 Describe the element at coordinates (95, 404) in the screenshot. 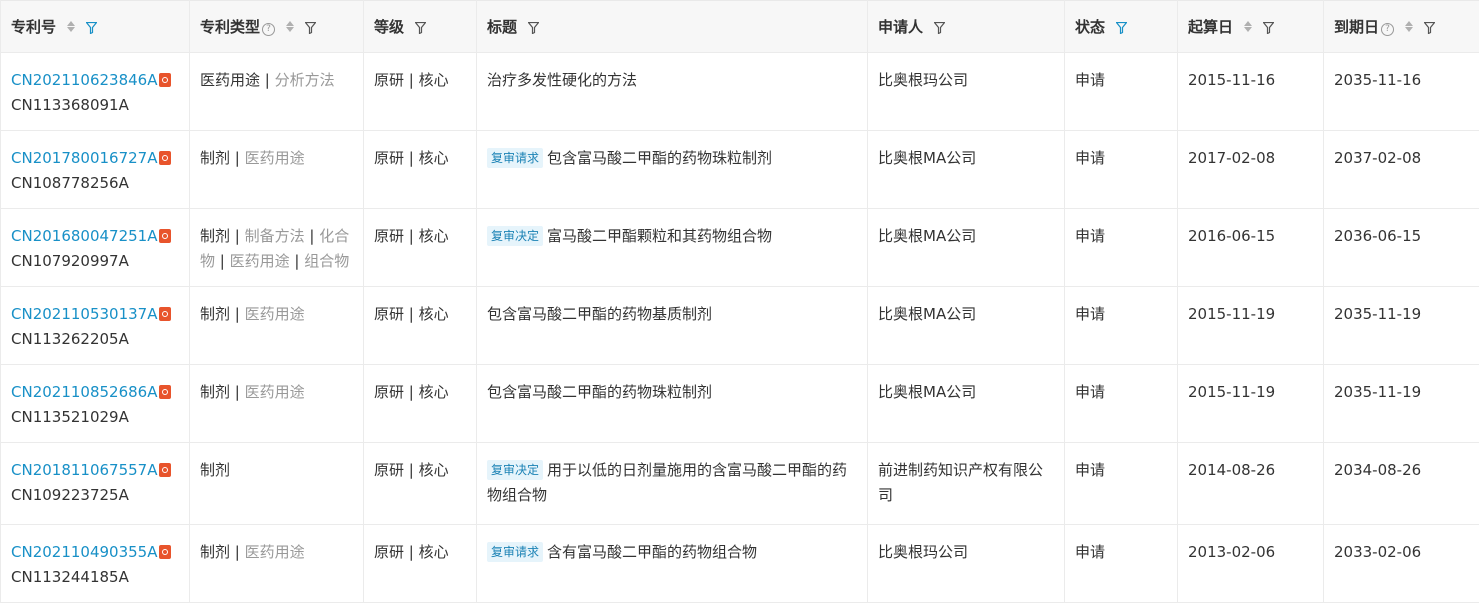

I see `cell-patent-no: CN202110852686A CN113521029A` at that location.